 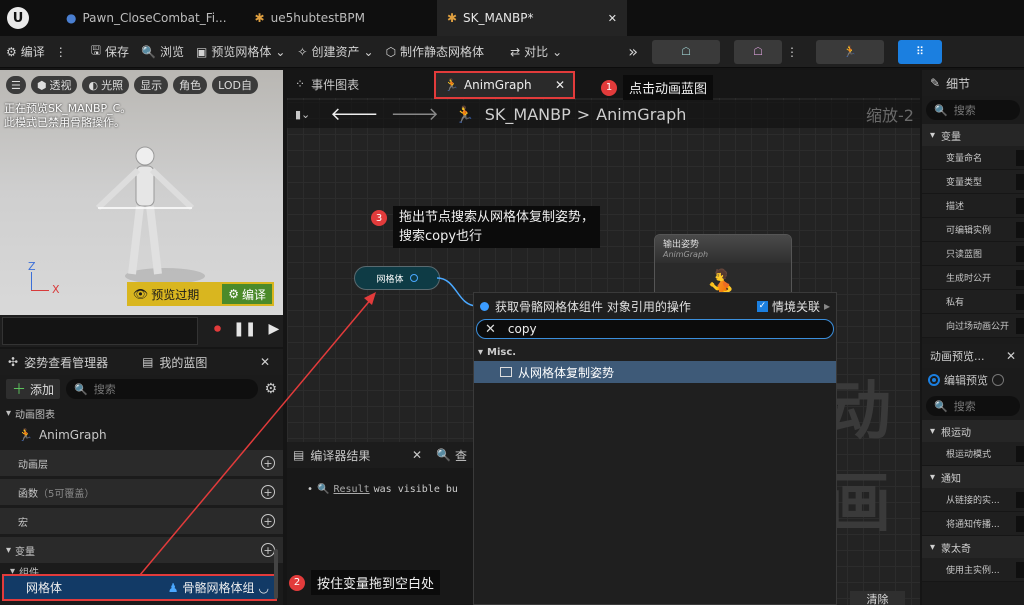 I want to click on section-notify: ▾ 通知, so click(x=973, y=477).